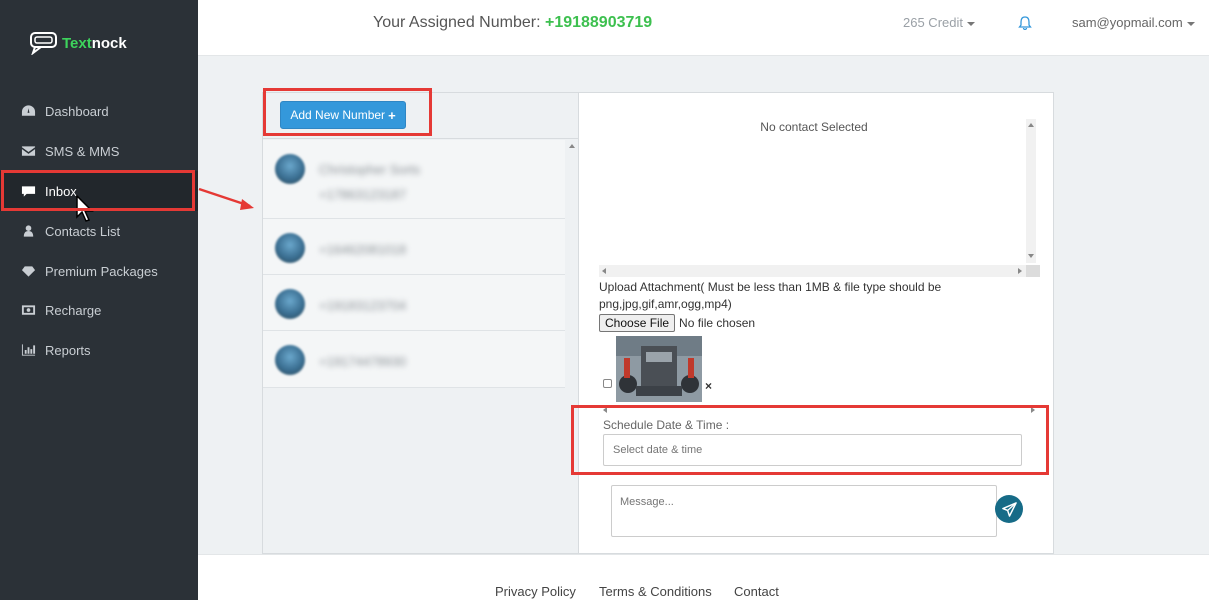  What do you see at coordinates (812, 450) in the screenshot?
I see `schedule-datetime-input` at bounding box center [812, 450].